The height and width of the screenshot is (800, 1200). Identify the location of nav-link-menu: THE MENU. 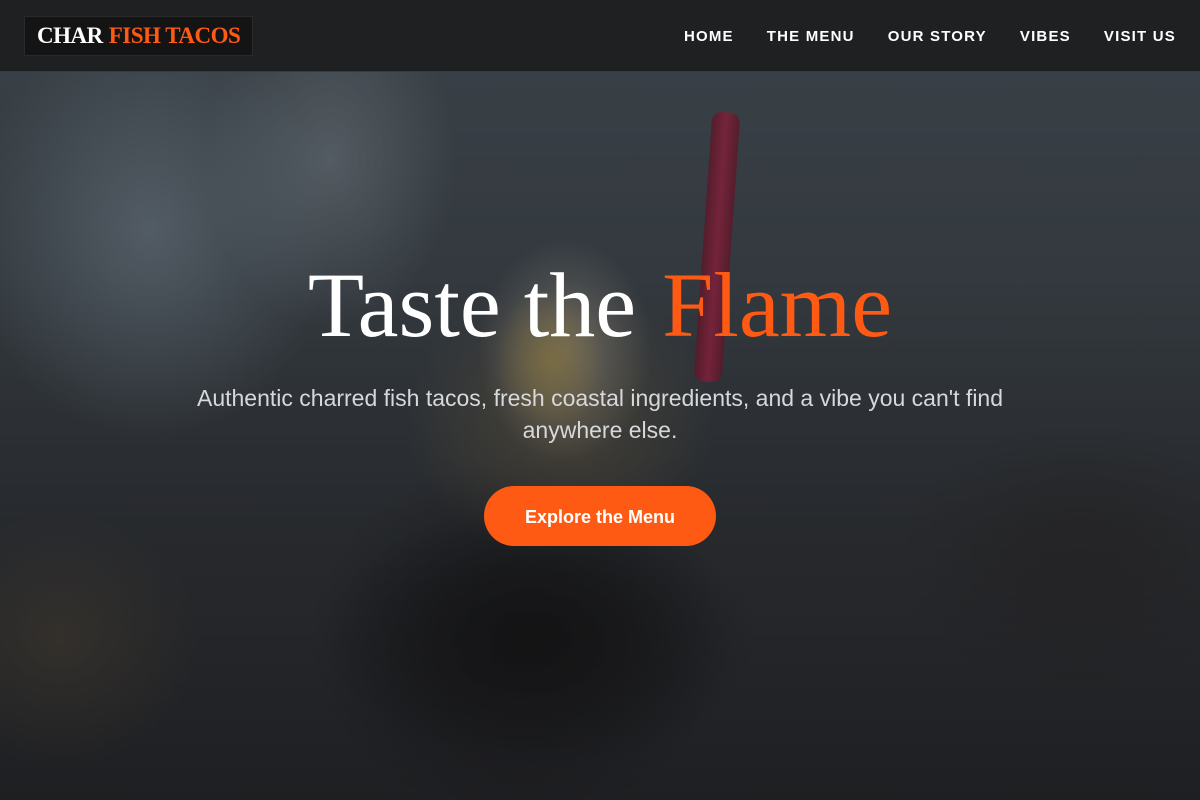
(811, 36).